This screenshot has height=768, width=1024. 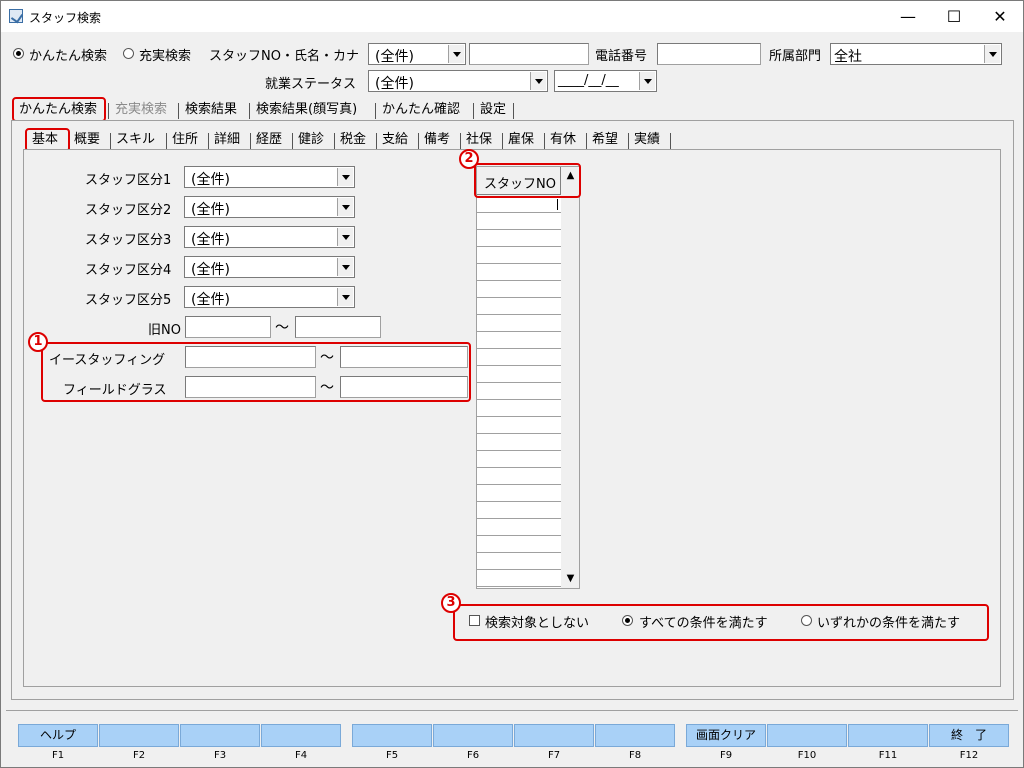 I want to click on kubun3-select: (全件), so click(x=269, y=237).